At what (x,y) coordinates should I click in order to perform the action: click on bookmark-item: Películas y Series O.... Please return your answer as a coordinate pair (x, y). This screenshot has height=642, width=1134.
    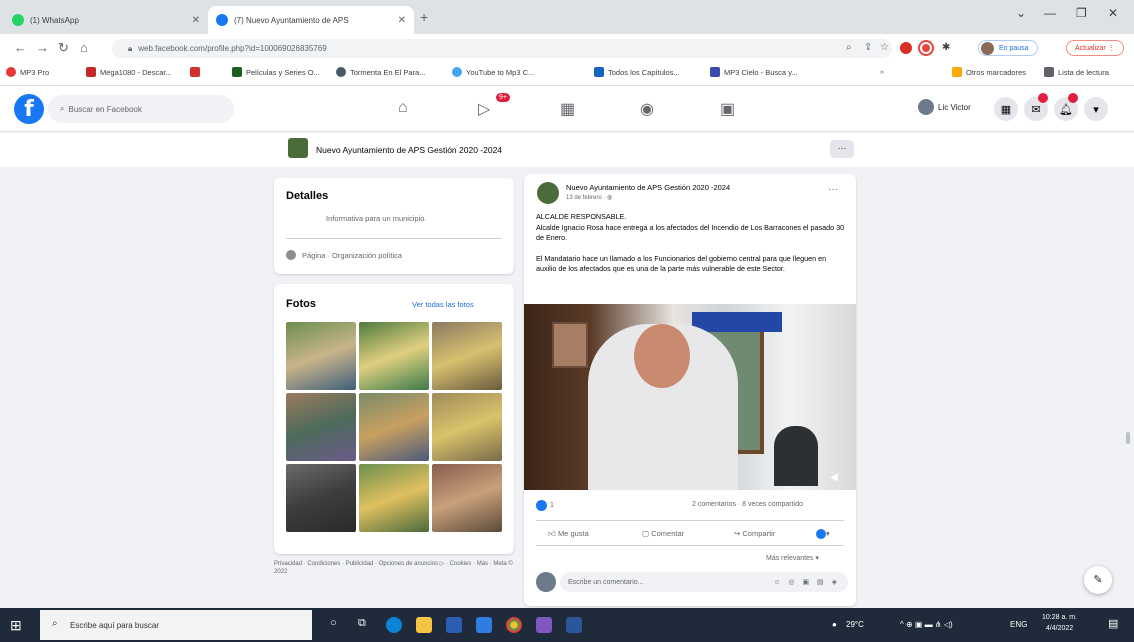
    Looking at the image, I should click on (276, 72).